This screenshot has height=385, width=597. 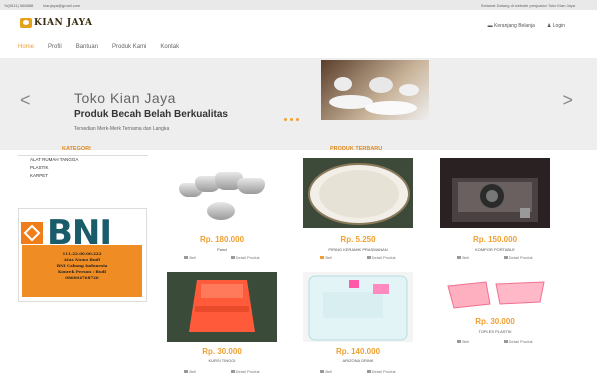 I want to click on category-item: ALAT RUMAH TANGGA, so click(x=89, y=160).